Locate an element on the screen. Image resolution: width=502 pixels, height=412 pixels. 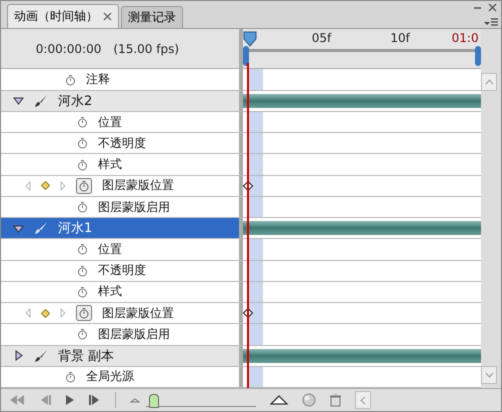
zoom-slider is located at coordinates (201, 400).